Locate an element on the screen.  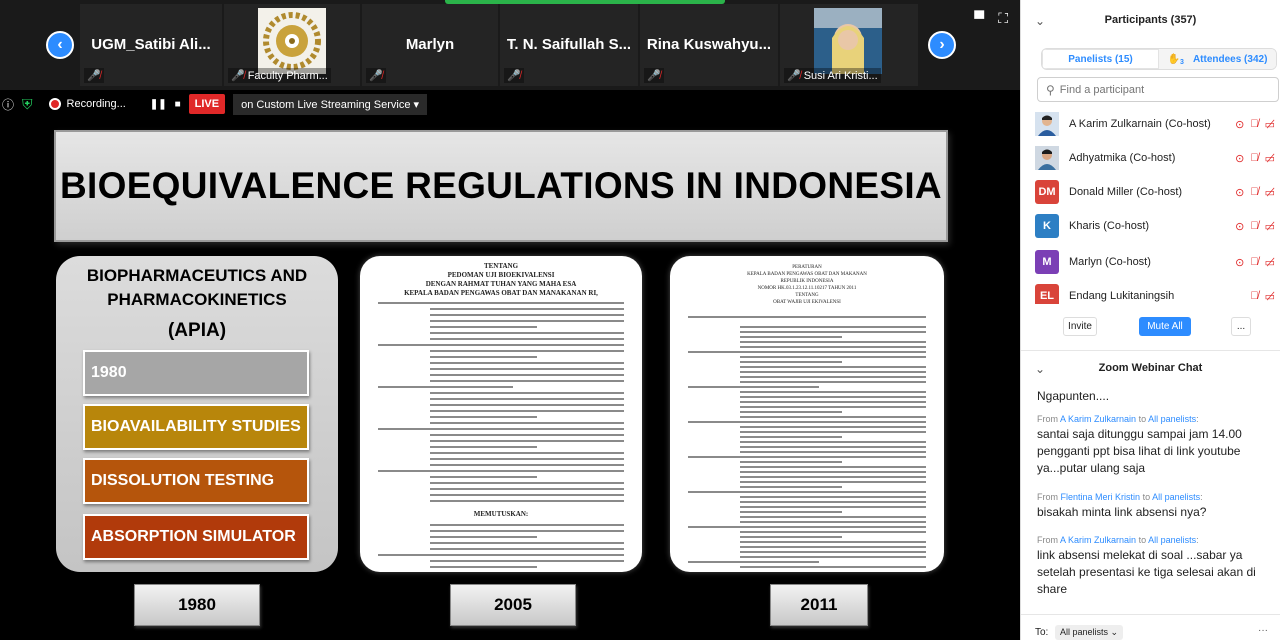
participant-search: ⚲ is located at coordinates (1158, 89).